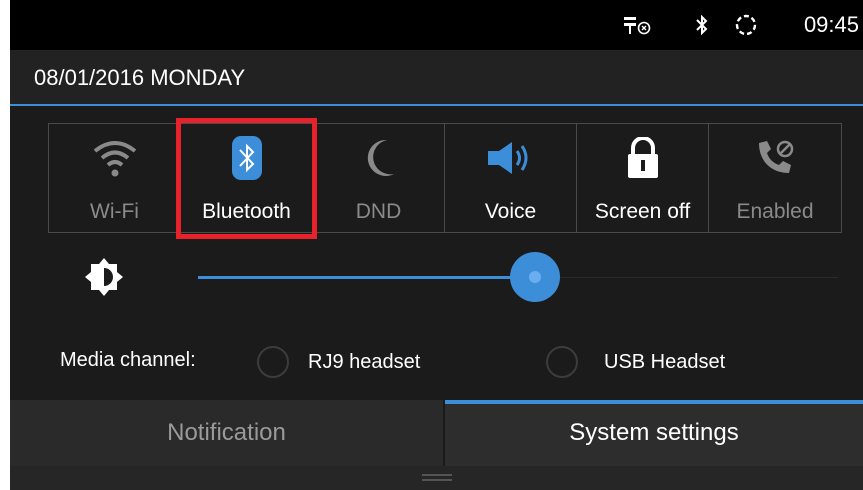 This screenshot has width=863, height=490. I want to click on tab-notification: Notification, so click(226, 433).